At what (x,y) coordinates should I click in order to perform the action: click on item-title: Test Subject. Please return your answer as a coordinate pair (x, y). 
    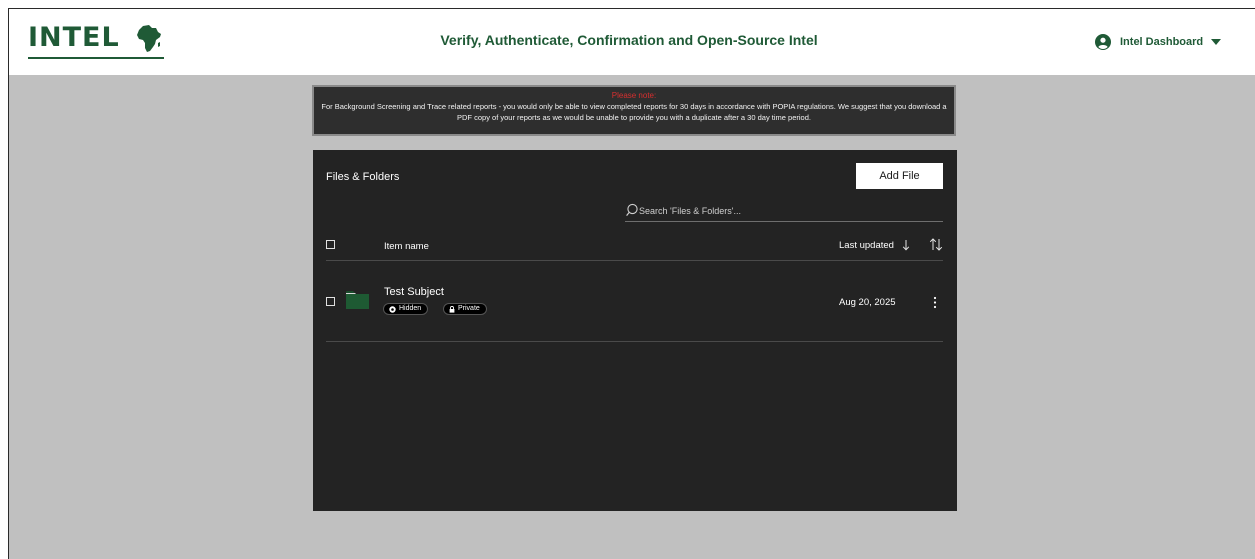
    Looking at the image, I should click on (414, 292).